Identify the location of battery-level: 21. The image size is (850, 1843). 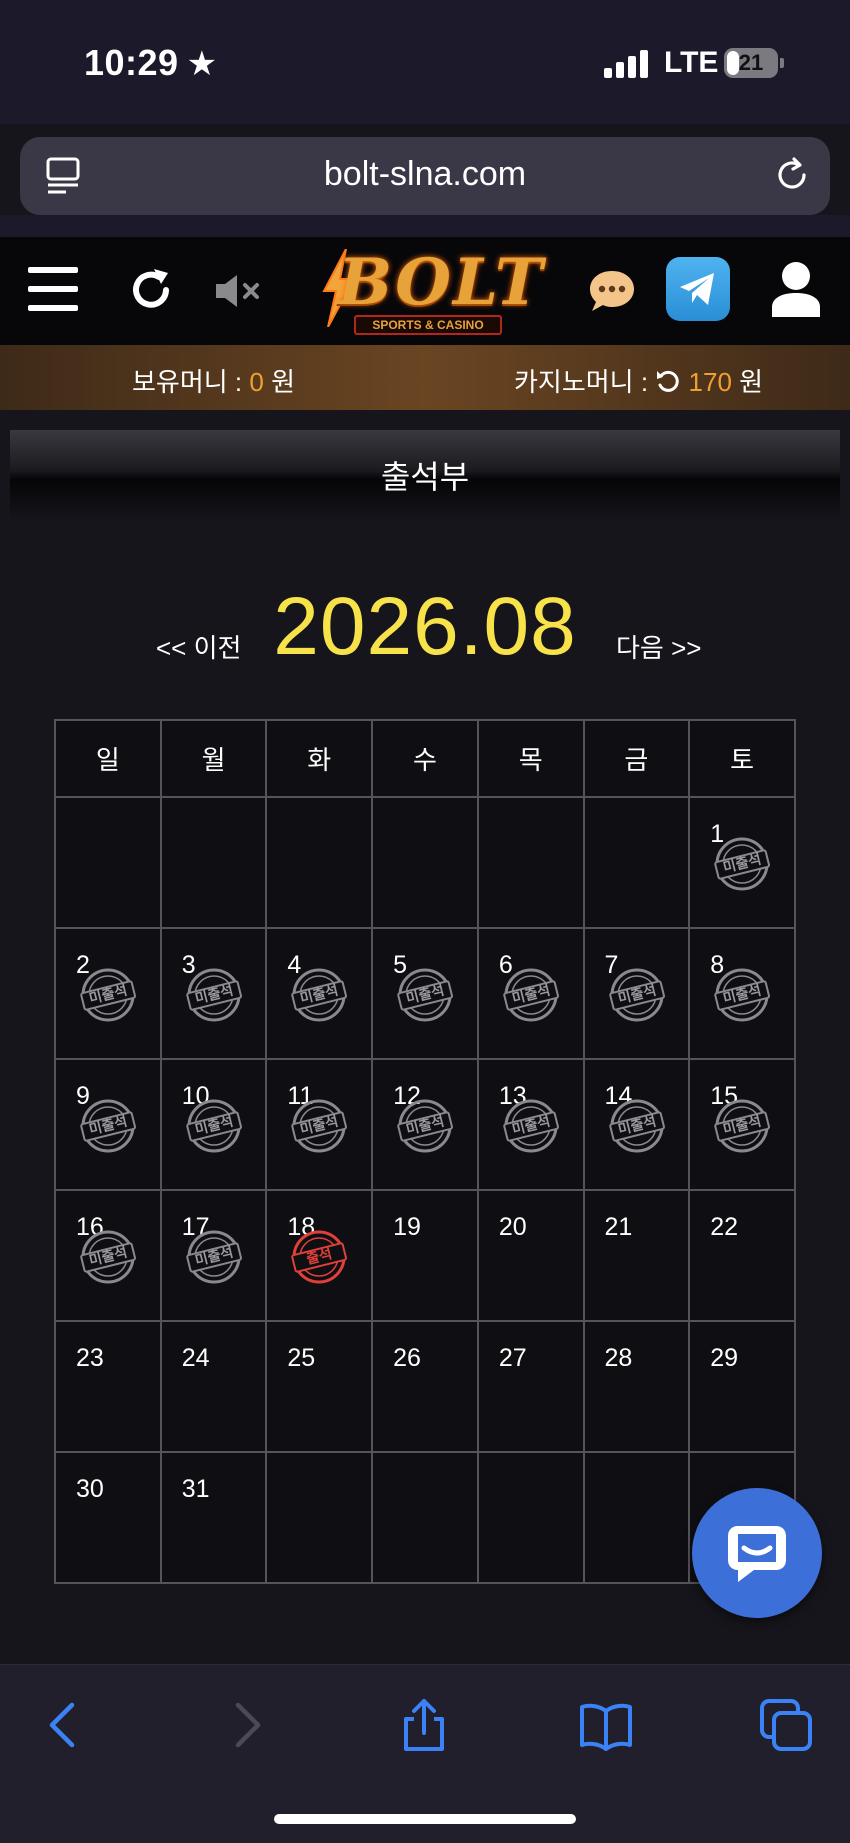
(751, 62).